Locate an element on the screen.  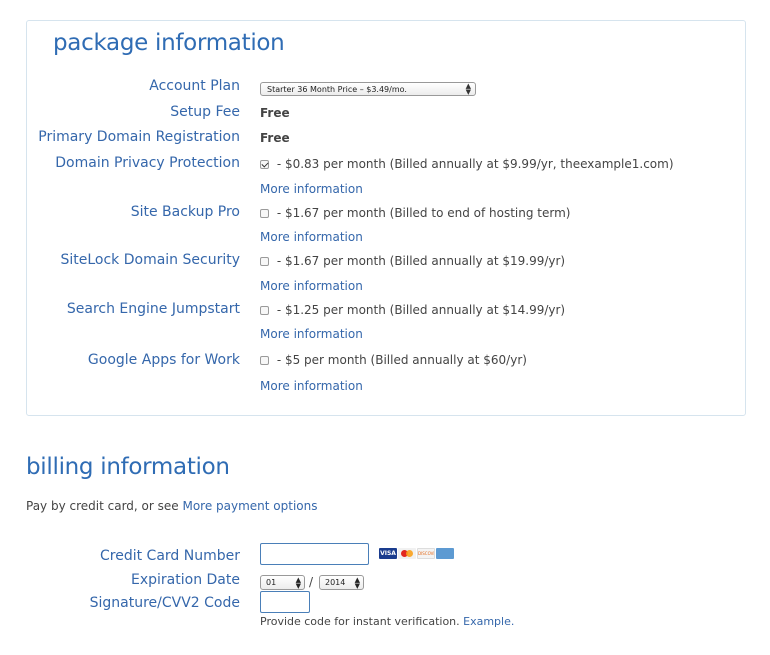
expiration-month-select: 01 ▲ ▼ is located at coordinates (282, 582).